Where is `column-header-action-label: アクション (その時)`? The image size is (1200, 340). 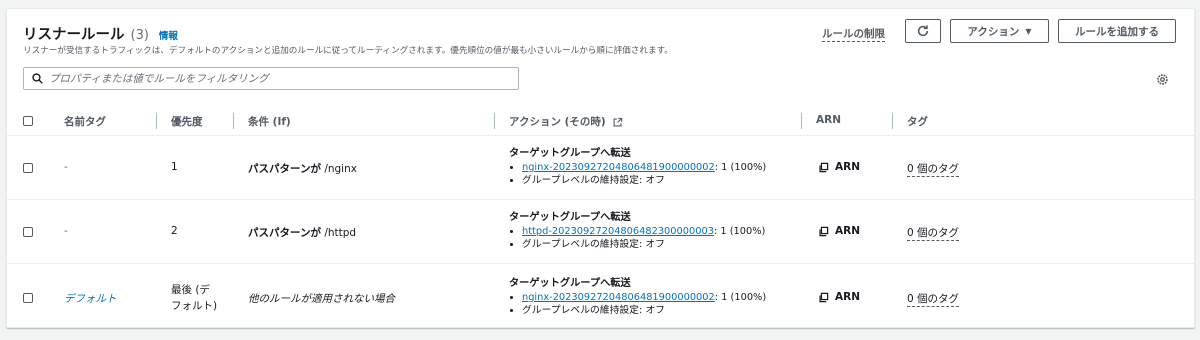
column-header-action-label: アクション (その時) is located at coordinates (557, 122).